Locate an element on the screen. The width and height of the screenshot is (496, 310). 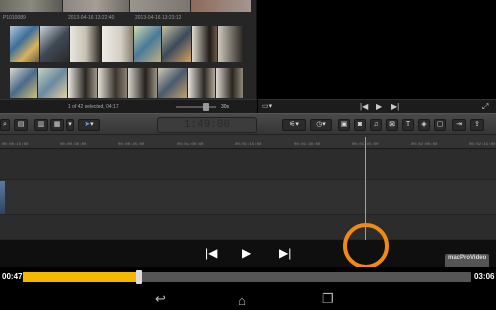
ruler-tick-label: 00:00:15:00 is located at coordinates (15, 145).